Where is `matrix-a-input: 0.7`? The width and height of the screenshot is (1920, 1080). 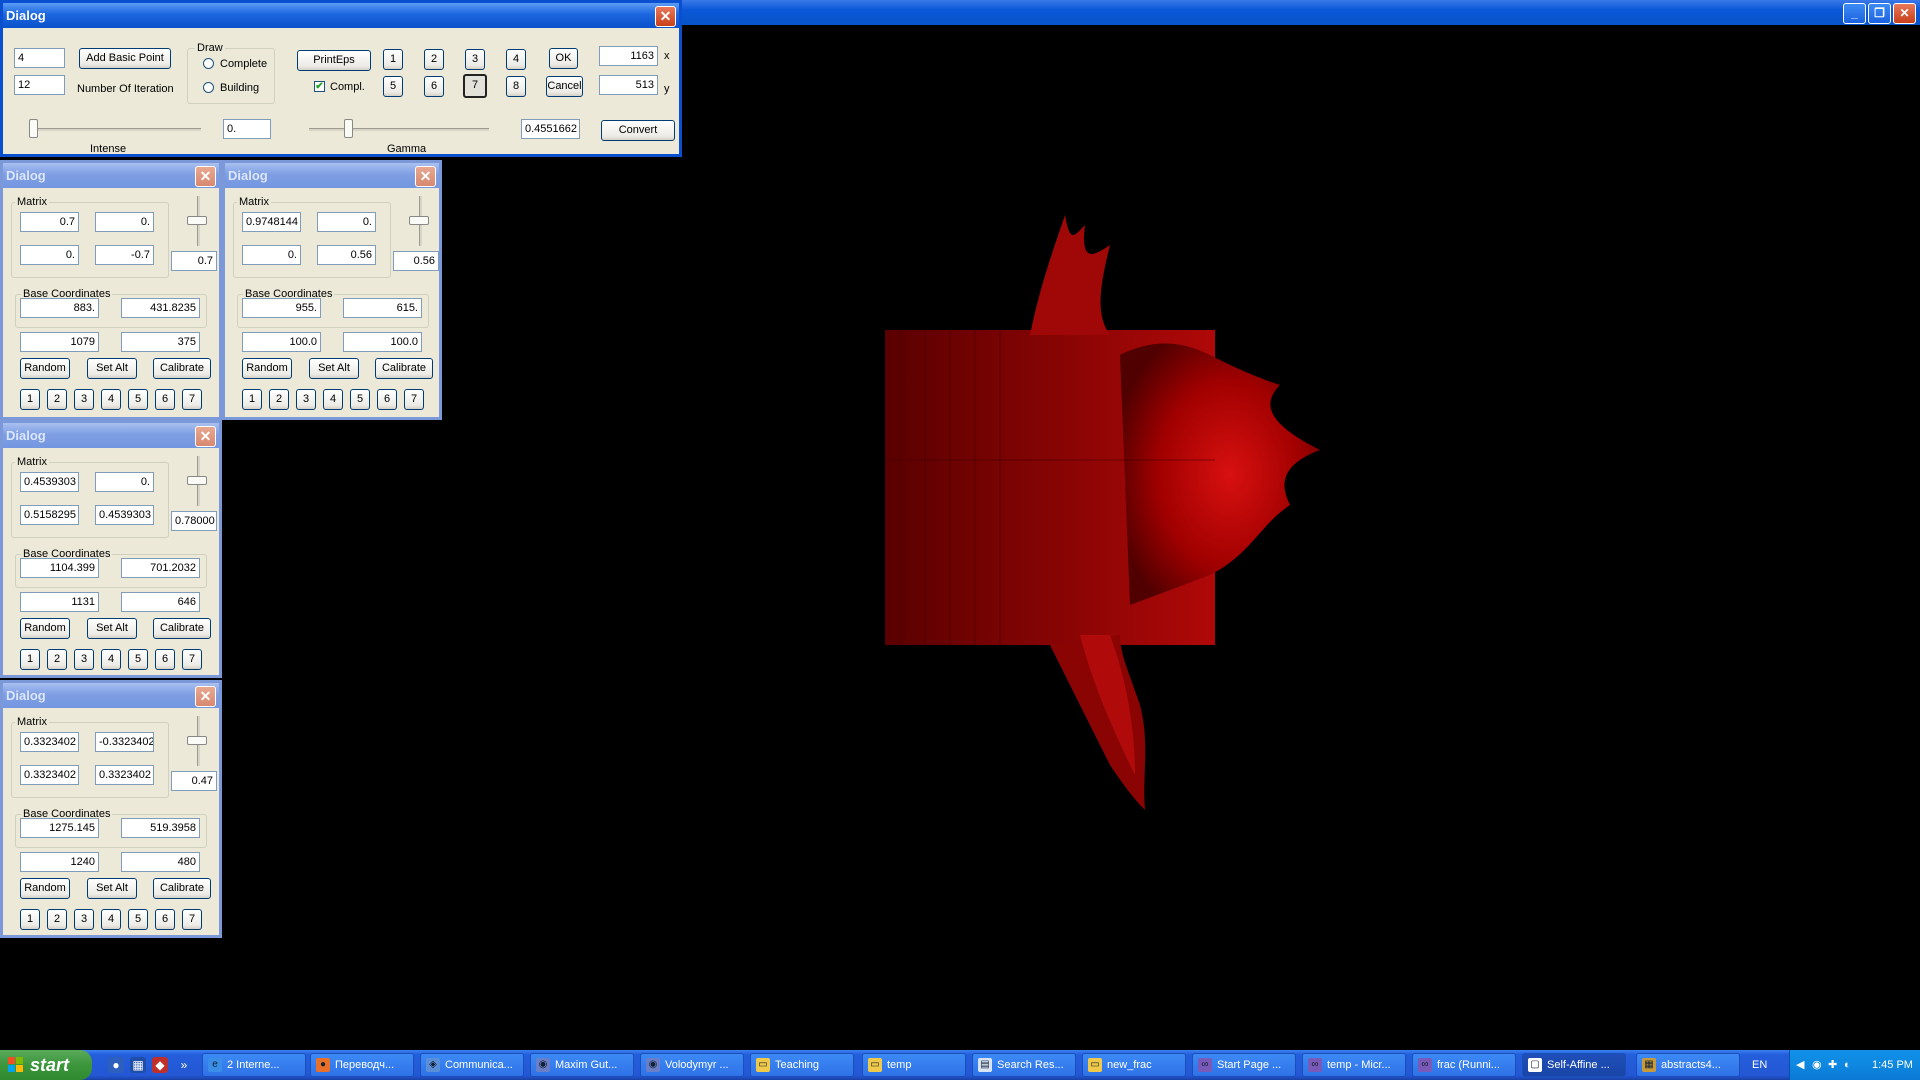 matrix-a-input: 0.7 is located at coordinates (49, 222).